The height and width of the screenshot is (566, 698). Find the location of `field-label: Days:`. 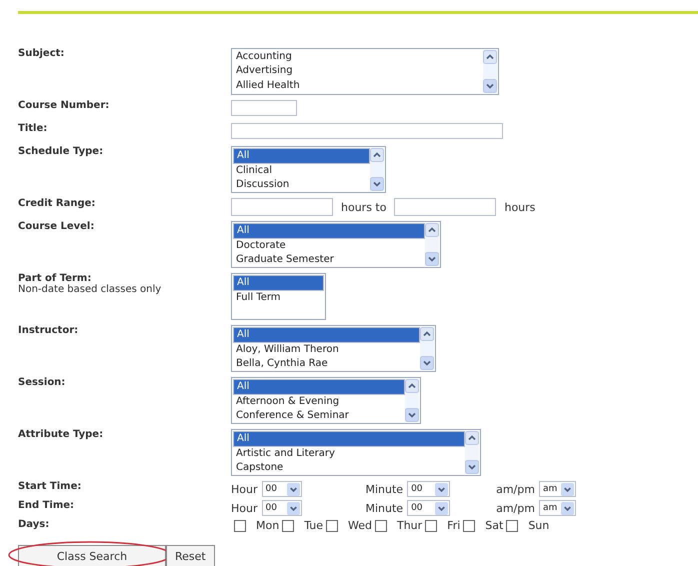

field-label: Days: is located at coordinates (34, 524).